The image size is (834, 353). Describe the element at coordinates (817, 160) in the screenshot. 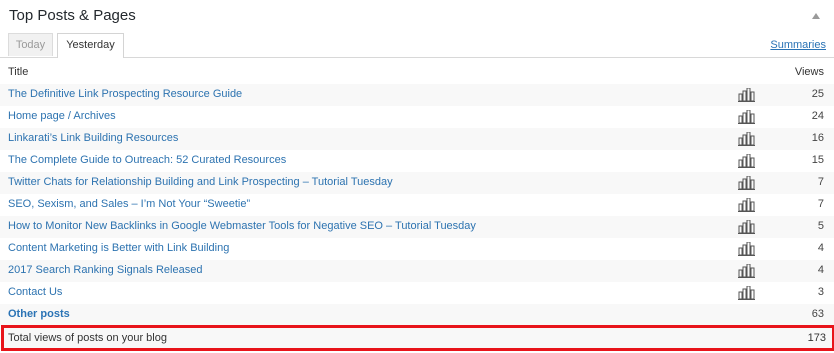

I see `post-views: 15` at that location.